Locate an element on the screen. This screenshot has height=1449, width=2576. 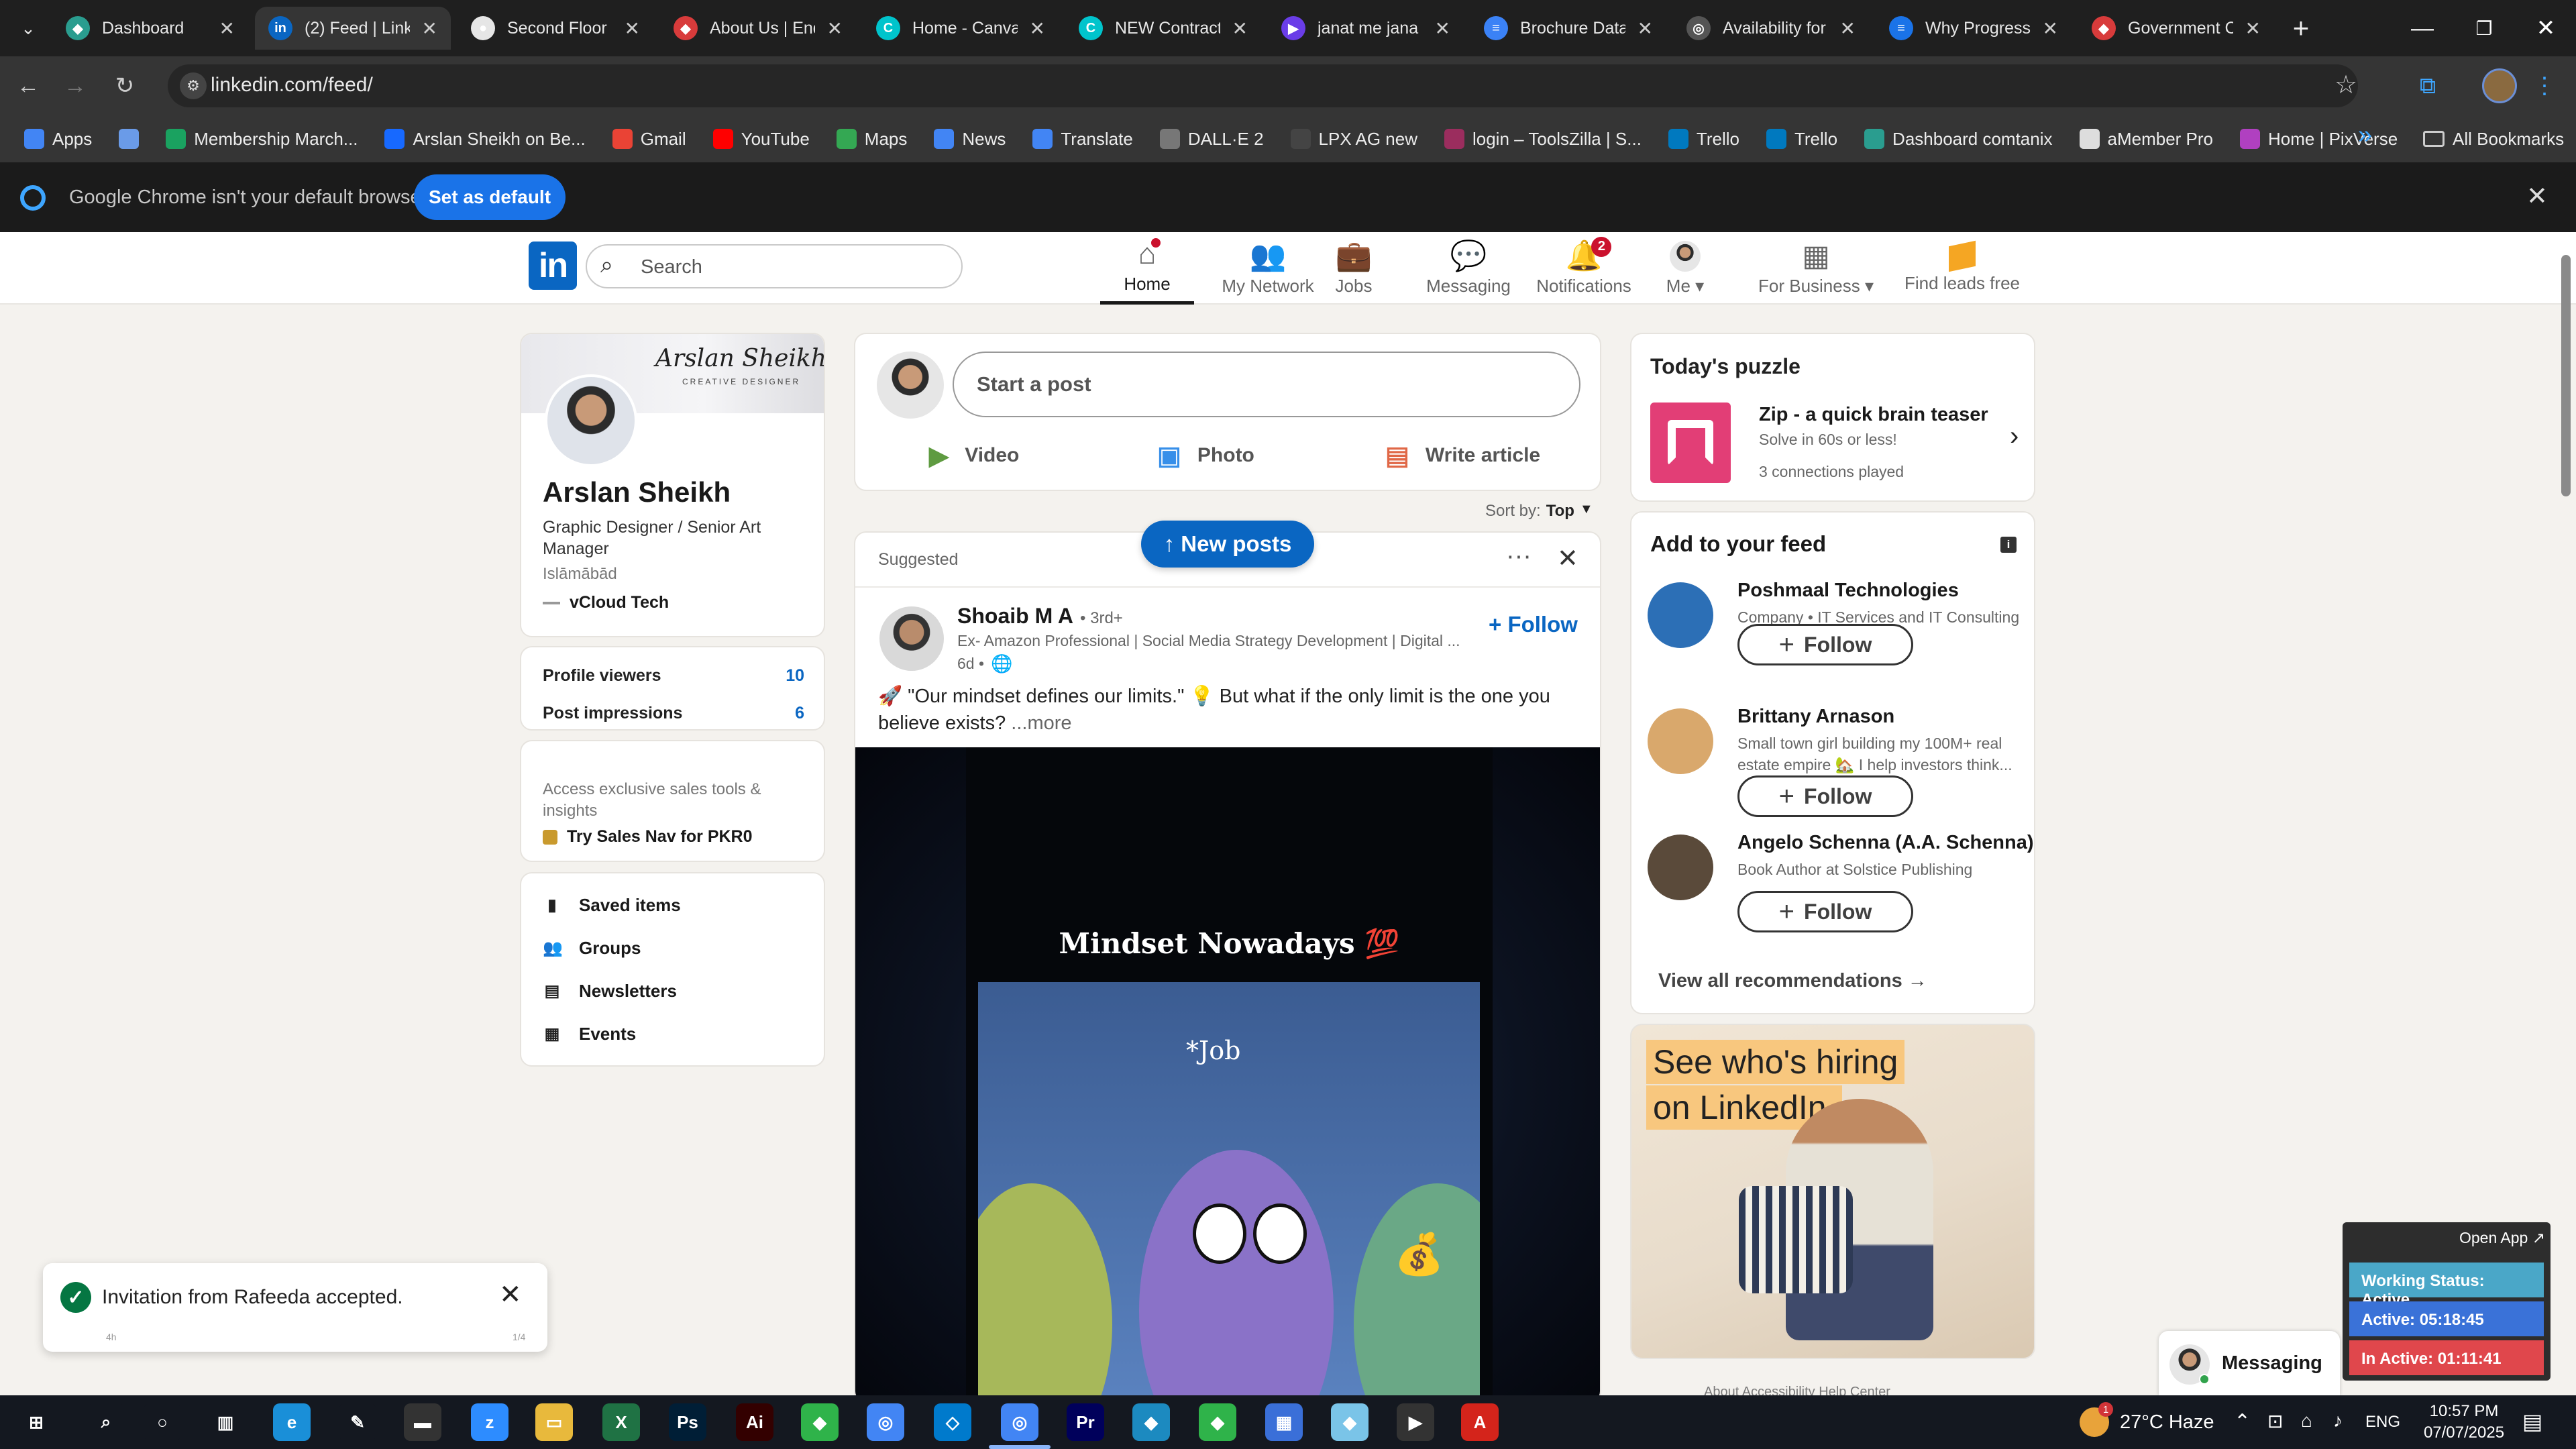
browser-menu-icon: ⋮ is located at coordinates (2544, 86).